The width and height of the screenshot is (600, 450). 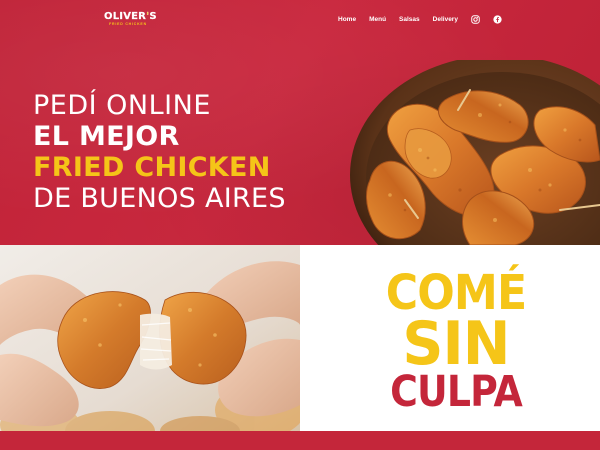 I want to click on promo-slogan: COMÉ SIN CULPA, so click(x=456, y=343).